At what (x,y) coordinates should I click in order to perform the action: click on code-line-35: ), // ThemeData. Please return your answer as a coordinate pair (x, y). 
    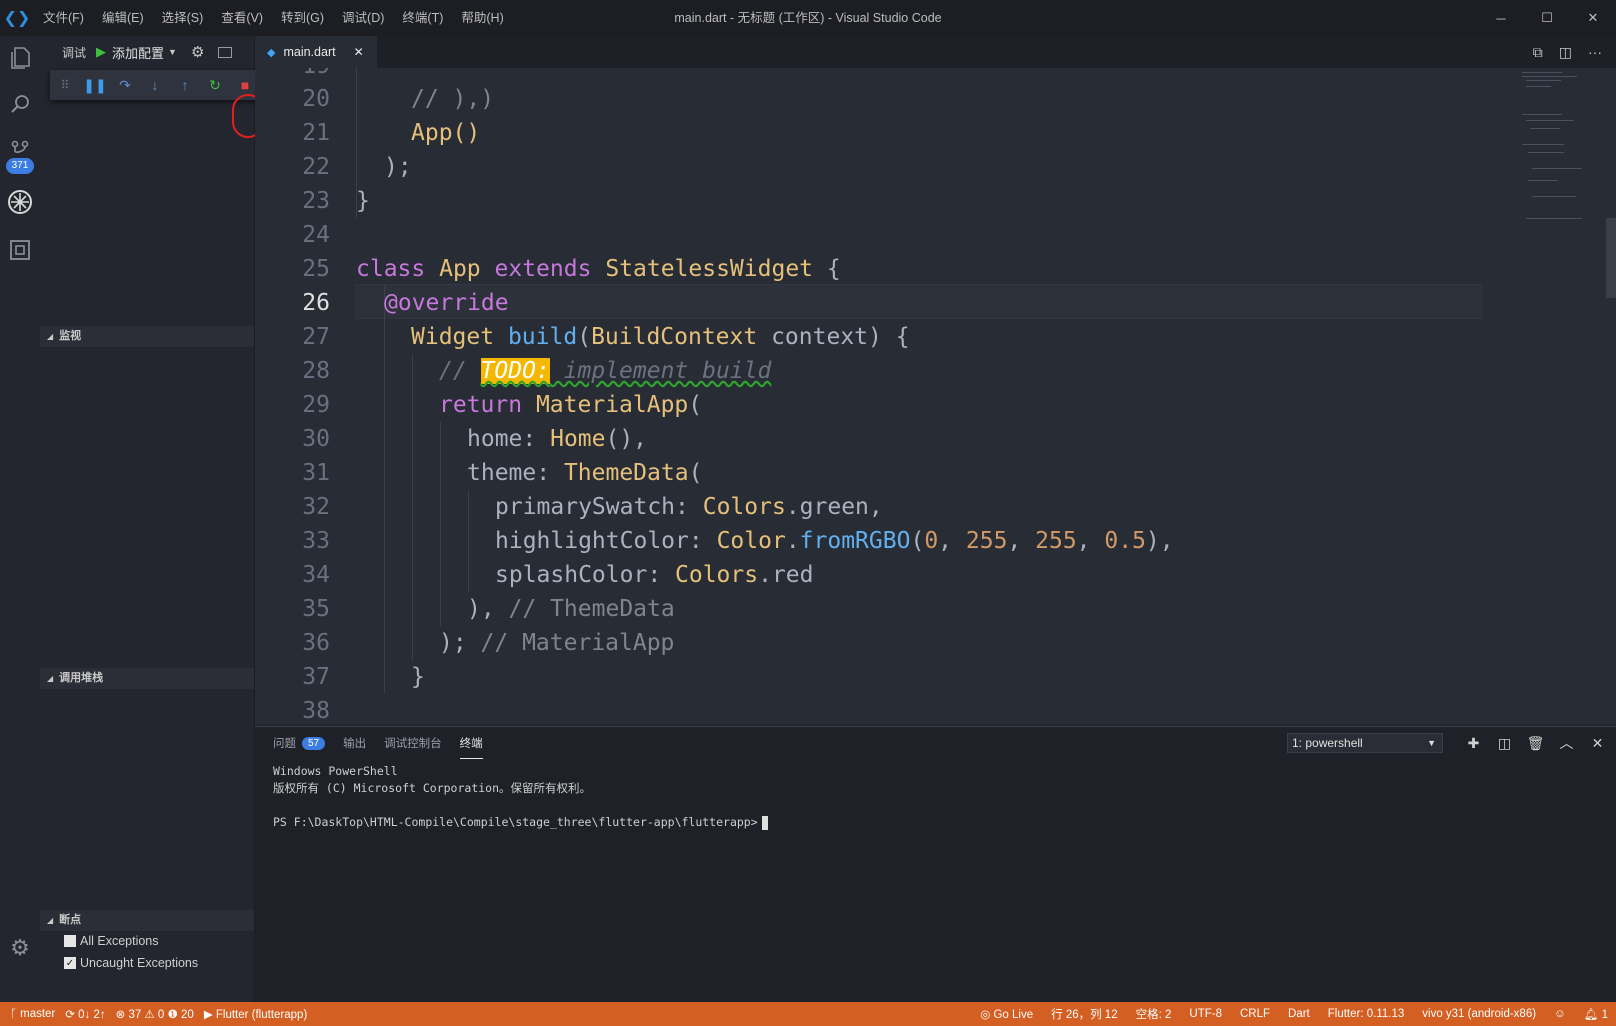
    Looking at the image, I should click on (515, 609).